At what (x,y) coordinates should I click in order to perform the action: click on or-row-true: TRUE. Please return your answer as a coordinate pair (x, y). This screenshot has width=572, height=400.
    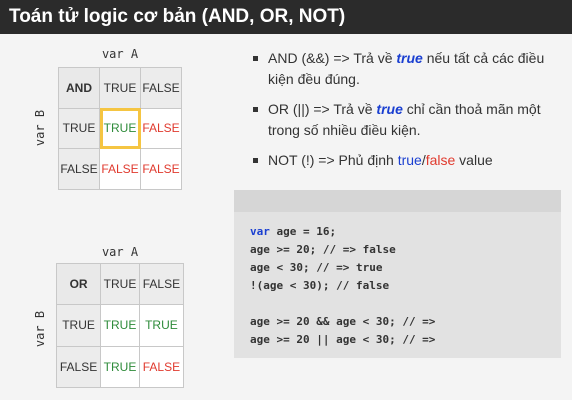
    Looking at the image, I should click on (78, 325).